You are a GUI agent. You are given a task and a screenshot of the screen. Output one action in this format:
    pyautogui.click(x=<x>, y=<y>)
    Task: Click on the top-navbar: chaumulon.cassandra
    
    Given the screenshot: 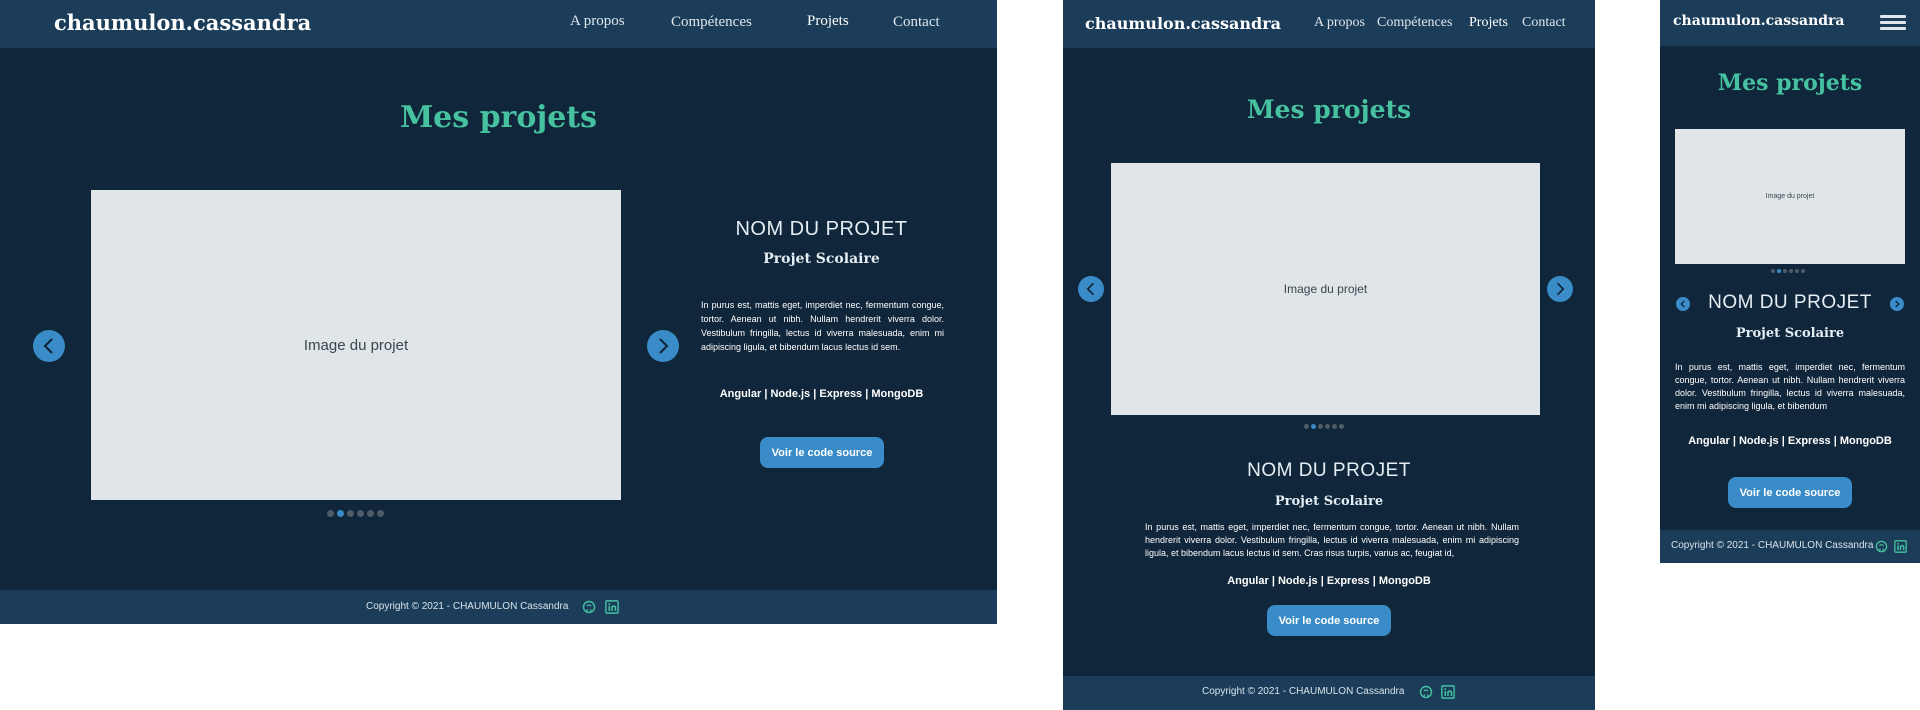 What is the action you would take?
    pyautogui.click(x=1790, y=23)
    